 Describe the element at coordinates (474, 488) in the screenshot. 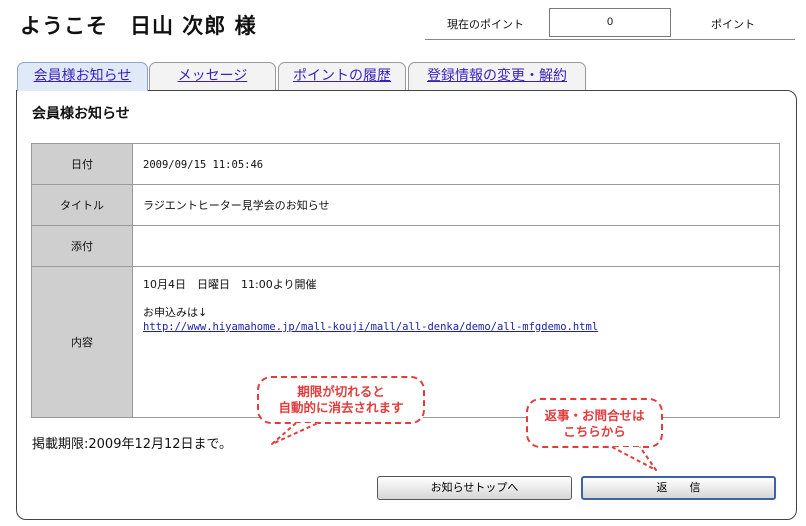

I see `back-to-notices-button: お知らせトップへ` at that location.